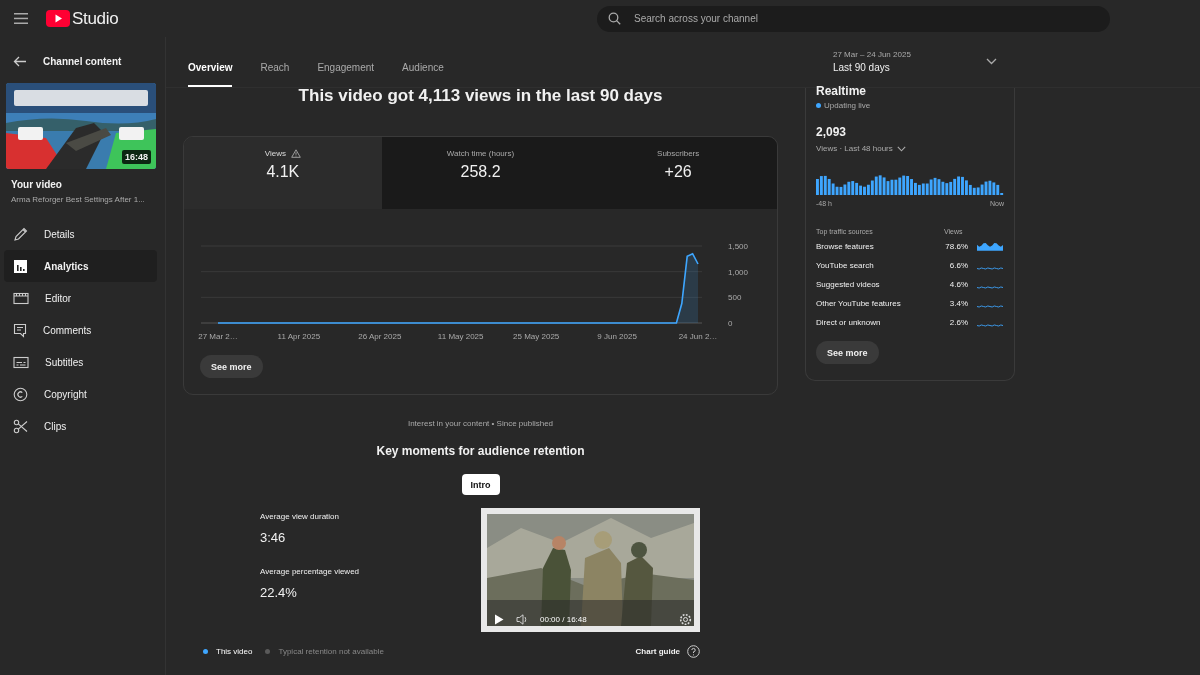  Describe the element at coordinates (299, 336) in the screenshot. I see `x-tick-label: 11 Apr 2025` at that location.